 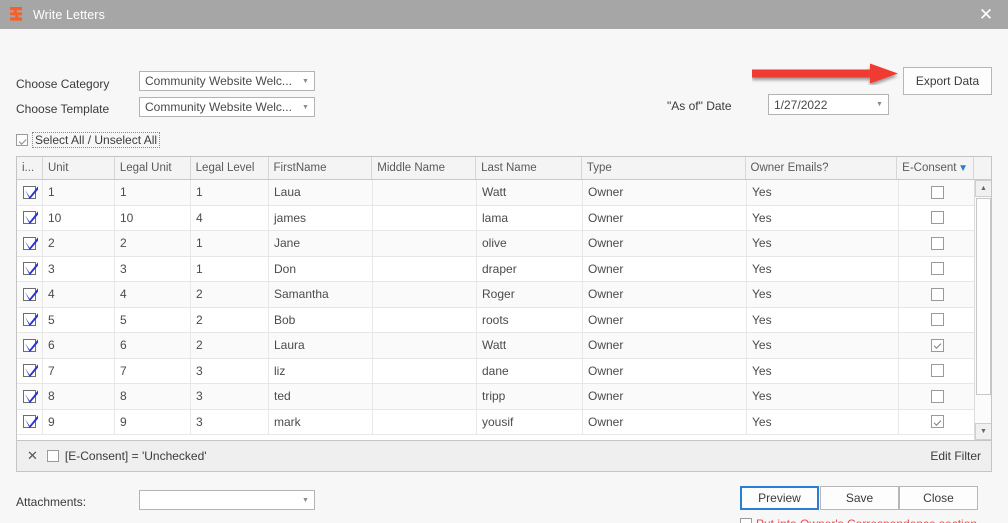 What do you see at coordinates (504, 320) in the screenshot?
I see `table-row: 5 5 2 Bob roots Owner Yes` at bounding box center [504, 320].